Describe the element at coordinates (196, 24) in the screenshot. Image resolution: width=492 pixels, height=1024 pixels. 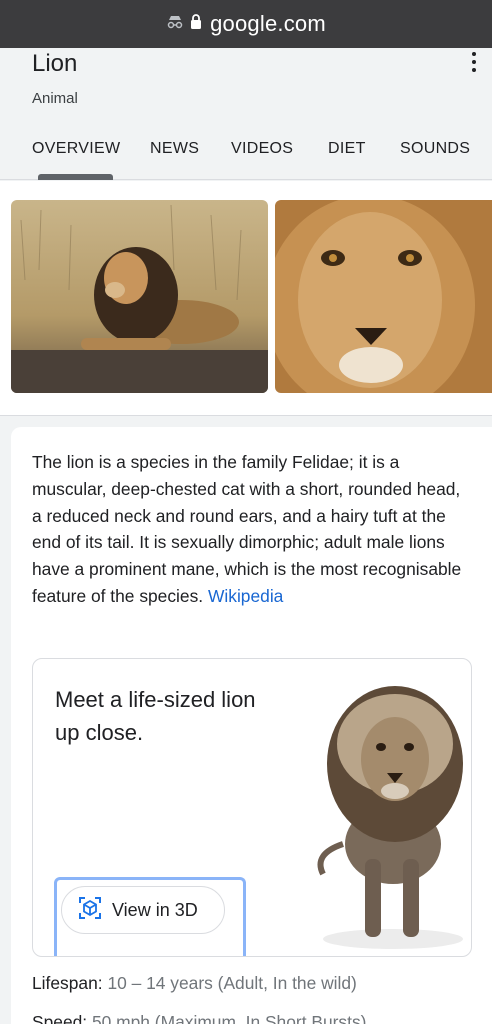
I see `lock-icon` at that location.